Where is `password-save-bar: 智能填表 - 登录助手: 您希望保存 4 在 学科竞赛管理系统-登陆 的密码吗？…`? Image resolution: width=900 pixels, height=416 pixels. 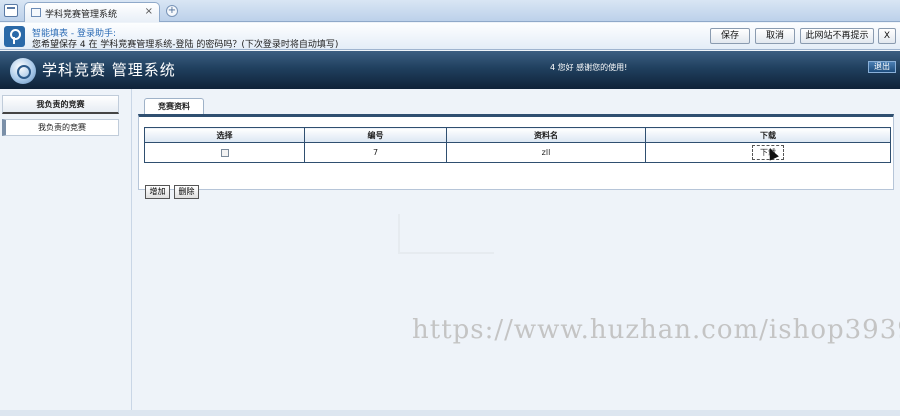 password-save-bar: 智能填表 - 登录助手: 您希望保存 4 在 学科竞赛管理系统-登陆 的密码吗？… is located at coordinates (450, 36).